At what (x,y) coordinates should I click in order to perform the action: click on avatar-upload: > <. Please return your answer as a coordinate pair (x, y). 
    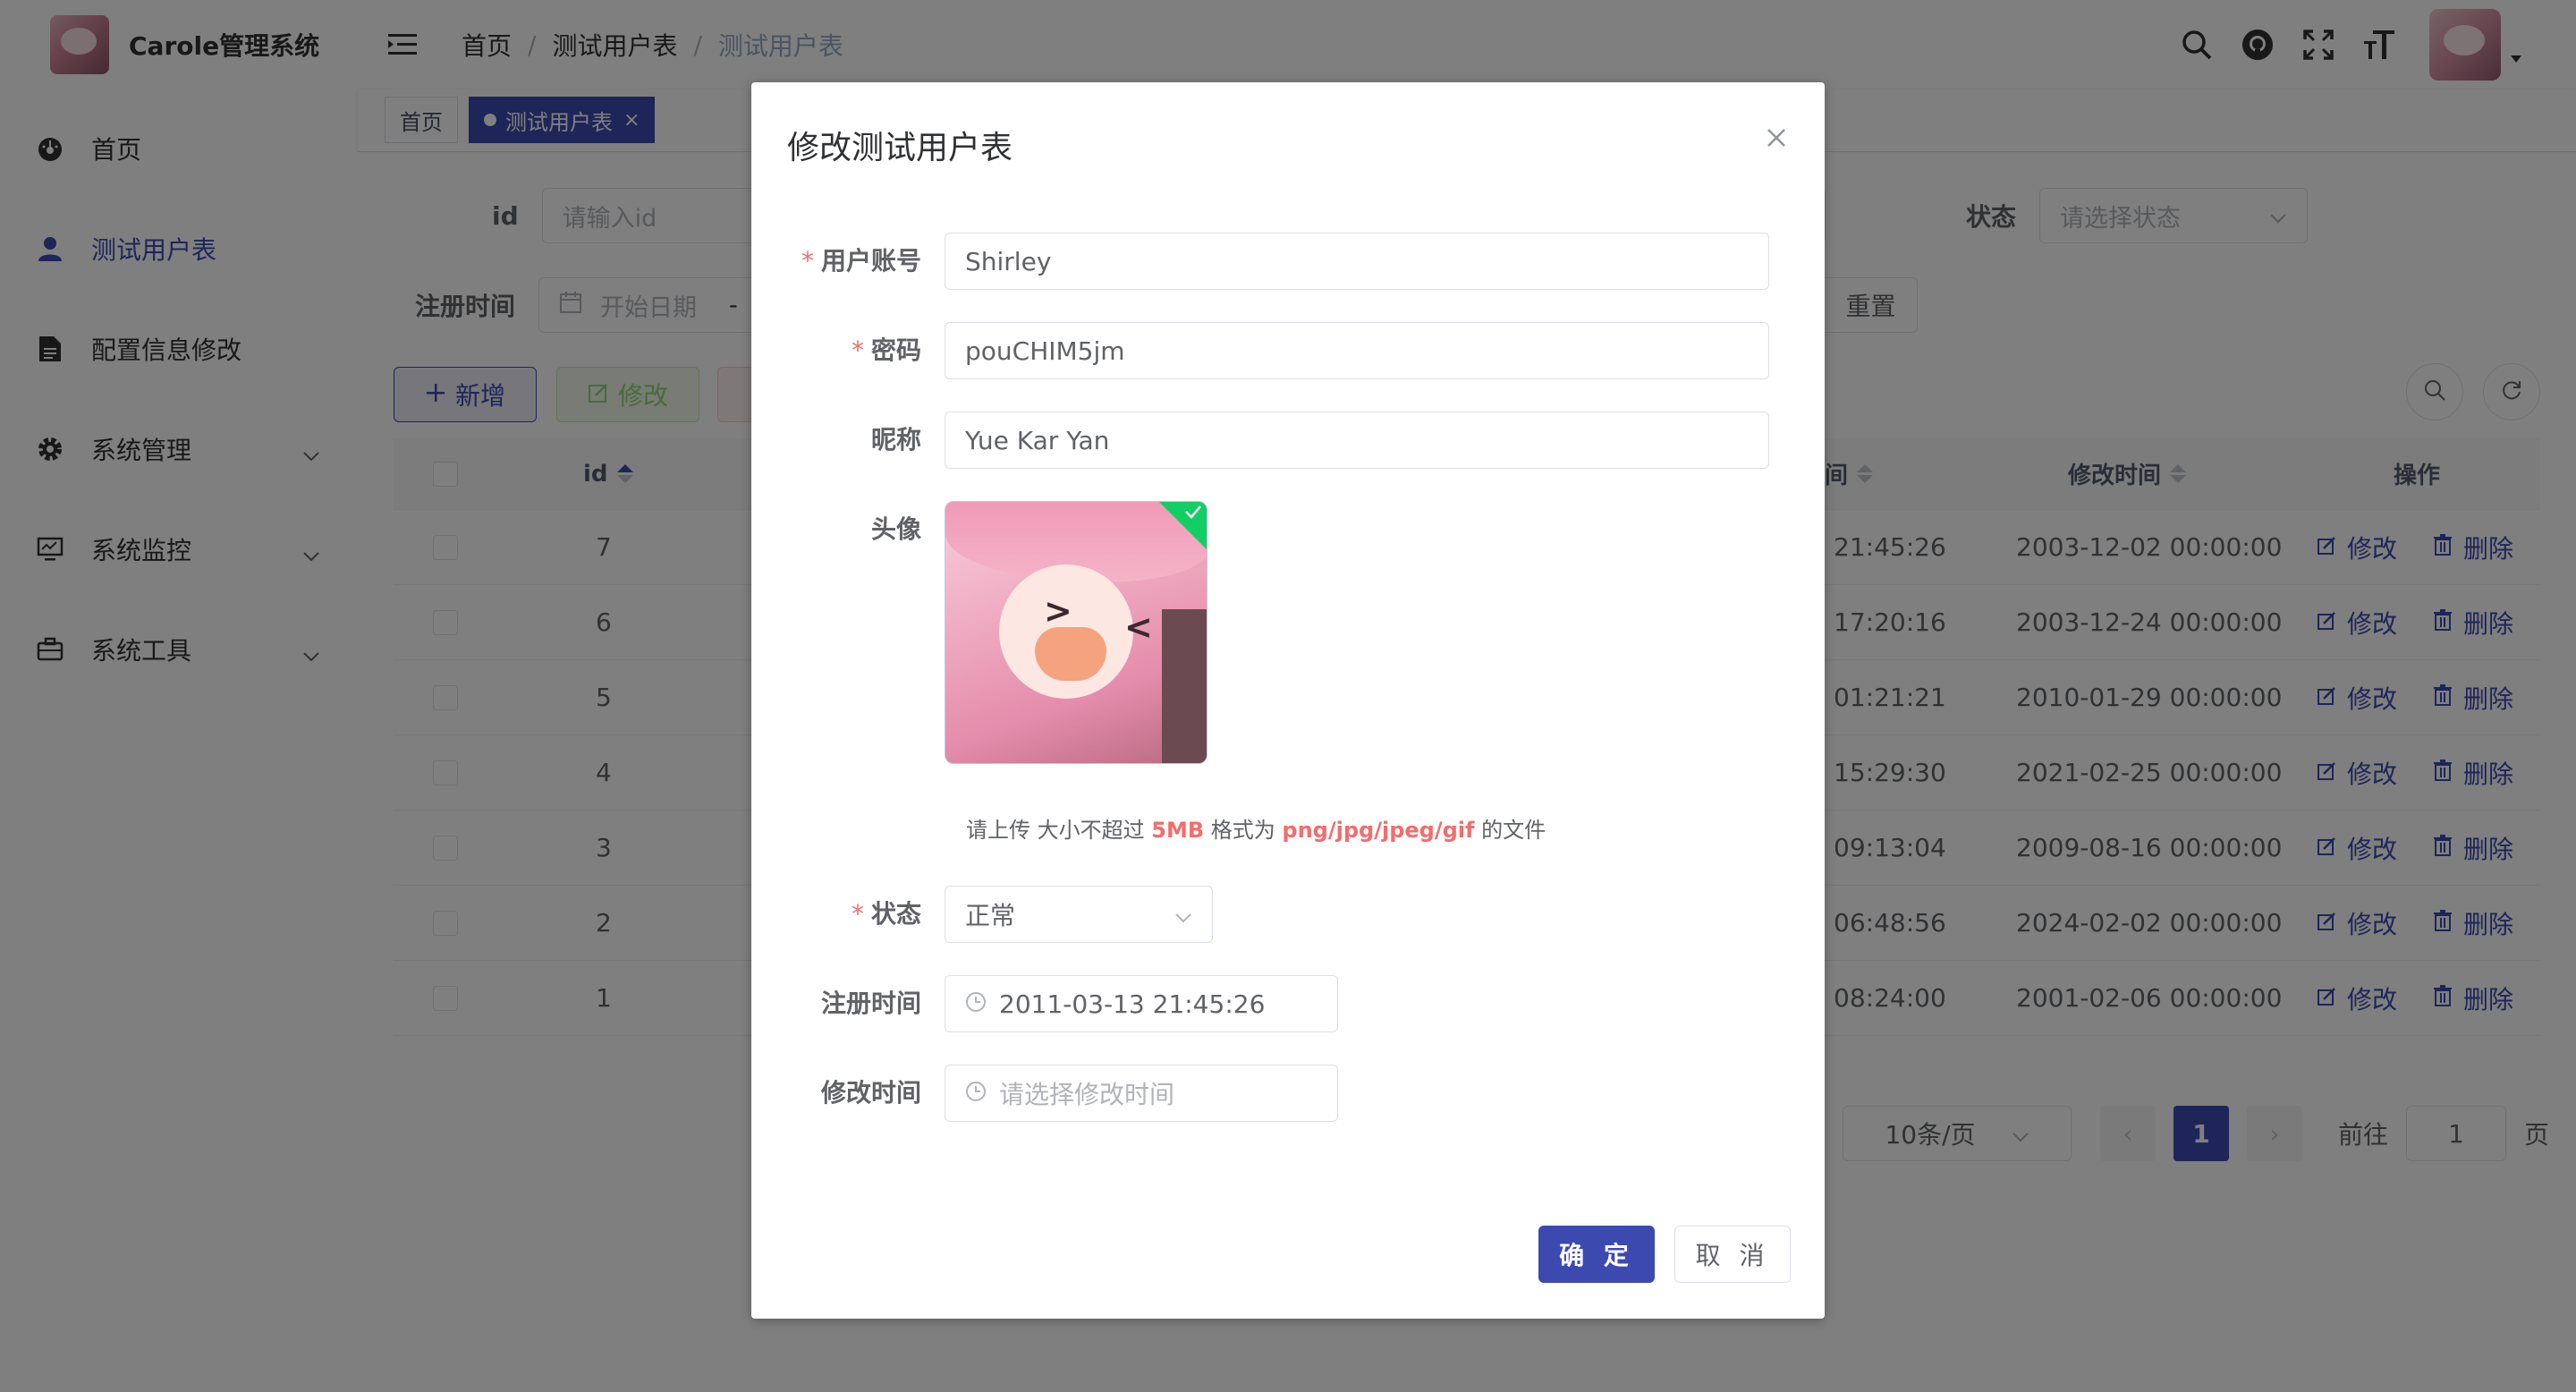
    Looking at the image, I should click on (1076, 632).